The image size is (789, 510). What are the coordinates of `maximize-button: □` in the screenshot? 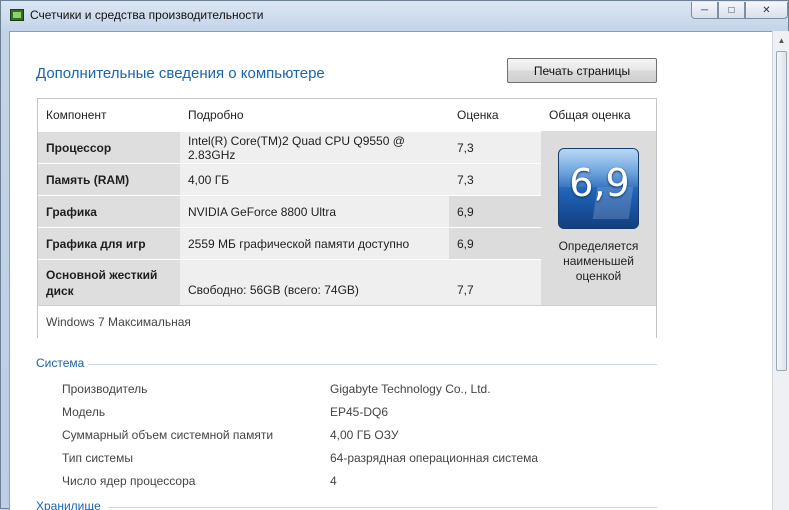 It's located at (731, 10).